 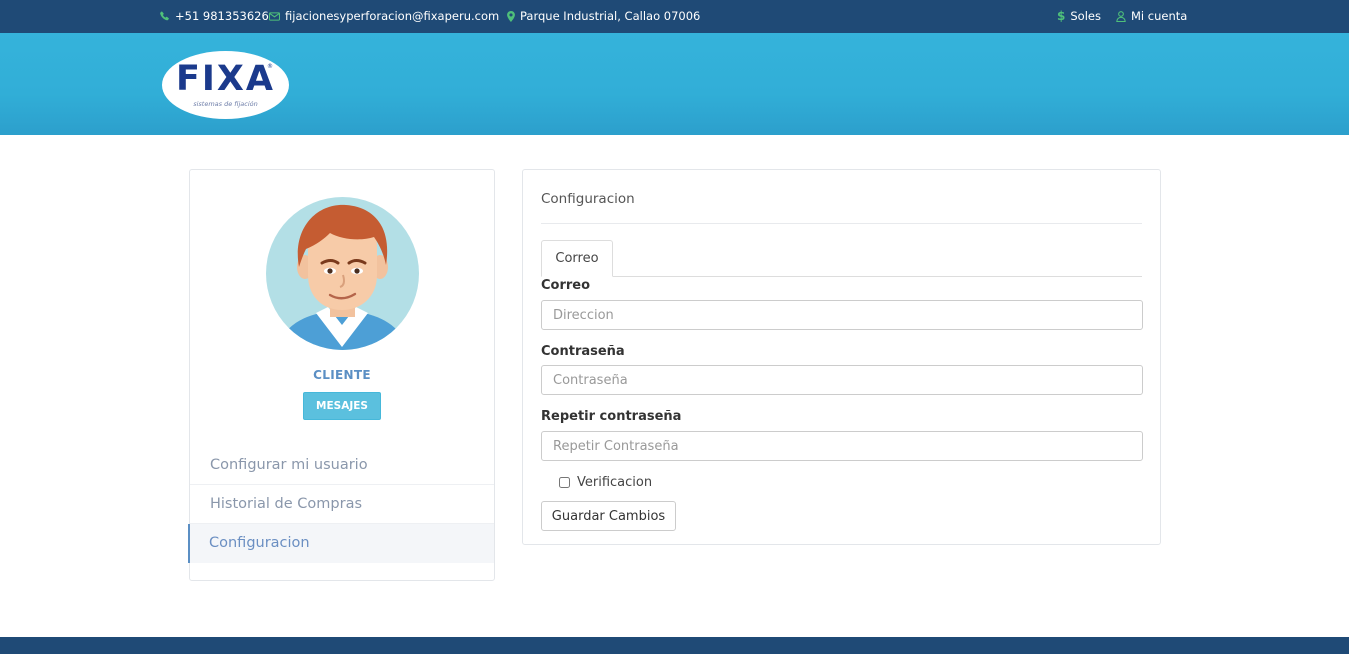 I want to click on sidebar-item-historial-compras: Historial de Compras, so click(x=342, y=504).